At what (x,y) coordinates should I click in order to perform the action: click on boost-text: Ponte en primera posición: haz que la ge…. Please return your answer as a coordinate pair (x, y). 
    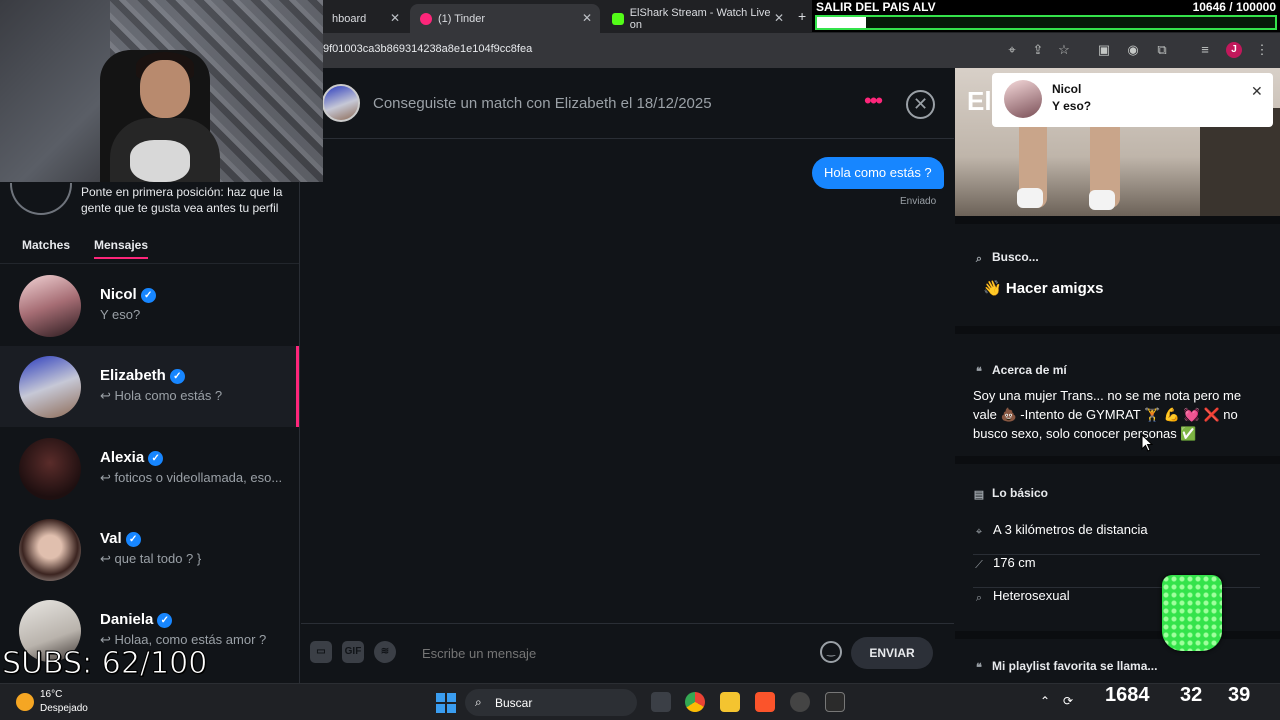
    Looking at the image, I should click on (186, 200).